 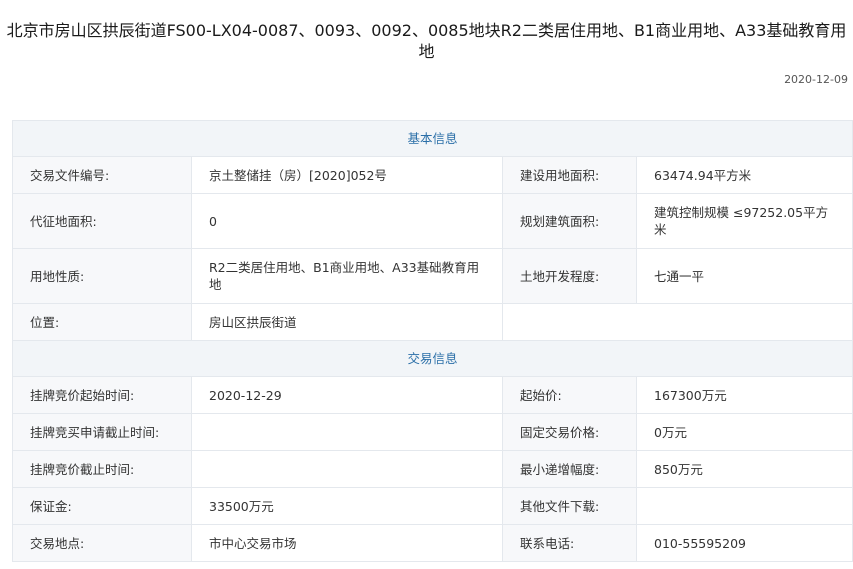 I want to click on location-label: 位置:, so click(x=102, y=322).